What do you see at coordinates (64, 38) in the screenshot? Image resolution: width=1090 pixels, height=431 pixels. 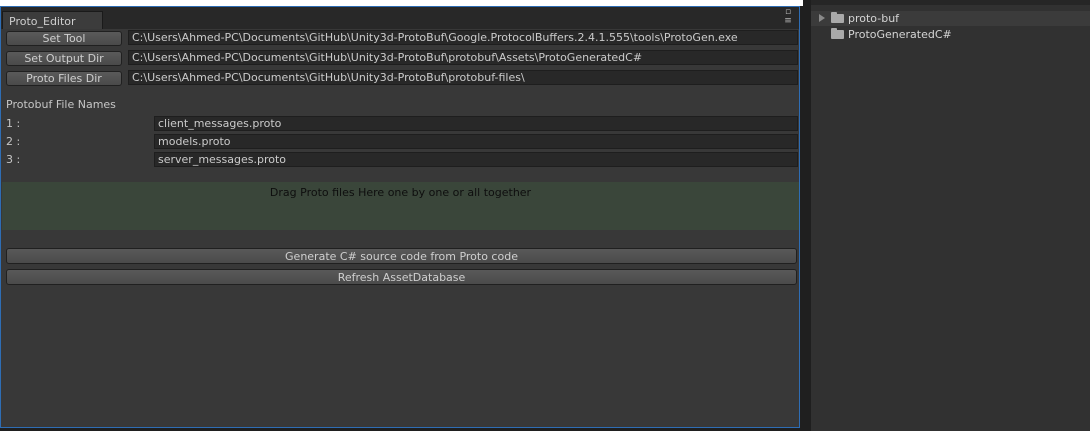 I see `set-tool-button: Set Tool` at bounding box center [64, 38].